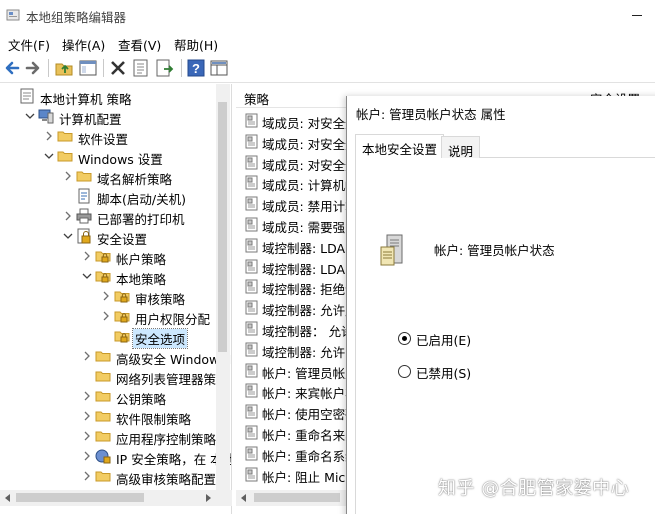 This screenshot has height=514, width=655. Describe the element at coordinates (165, 68) in the screenshot. I see `export-list-icon` at that location.